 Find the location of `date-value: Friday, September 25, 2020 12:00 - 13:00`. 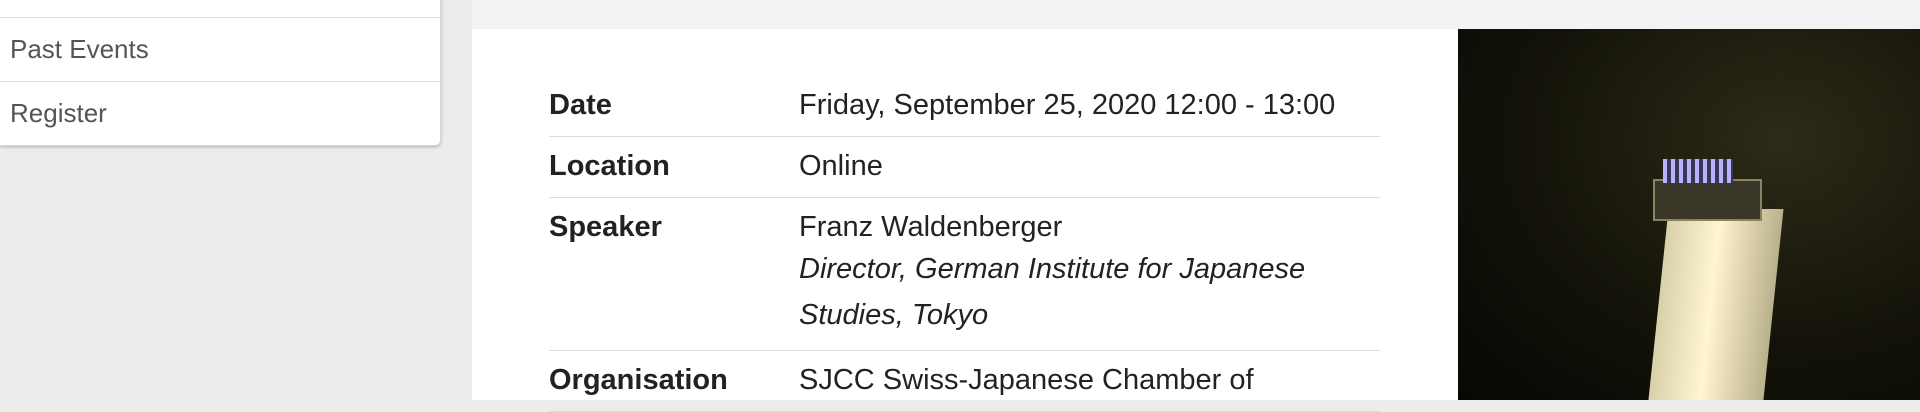

date-value: Friday, September 25, 2020 12:00 - 13:00 is located at coordinates (1089, 106).